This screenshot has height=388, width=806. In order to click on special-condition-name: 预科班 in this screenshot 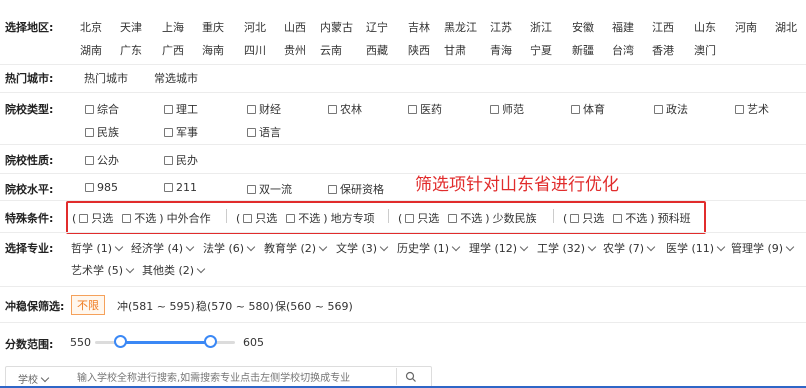, I will do `click(674, 218)`.